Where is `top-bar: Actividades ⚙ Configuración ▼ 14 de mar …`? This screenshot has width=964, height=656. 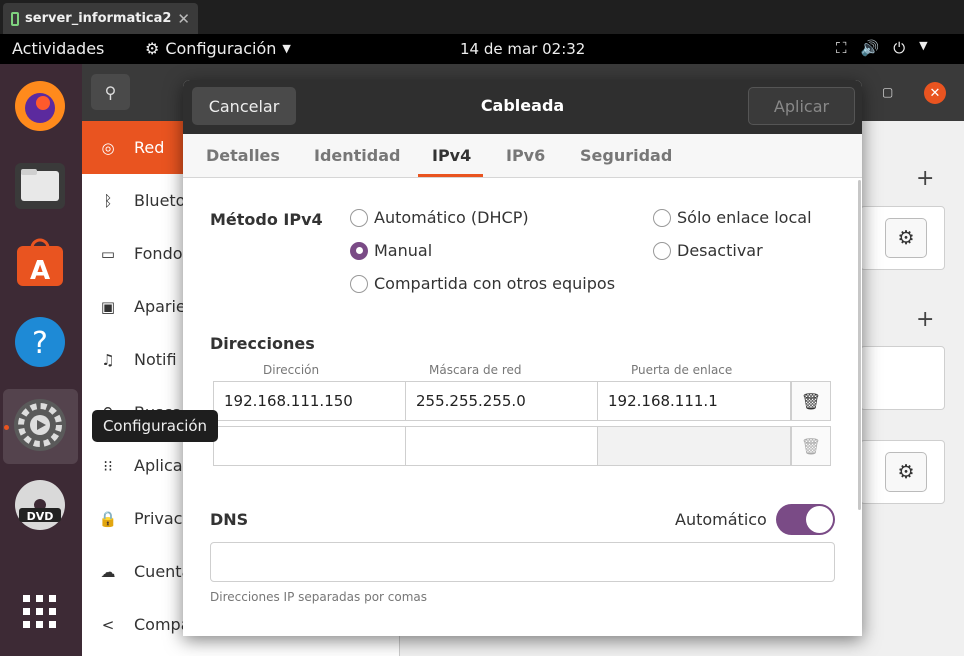
top-bar: Actividades ⚙ Configuración ▼ 14 de mar … is located at coordinates (482, 49).